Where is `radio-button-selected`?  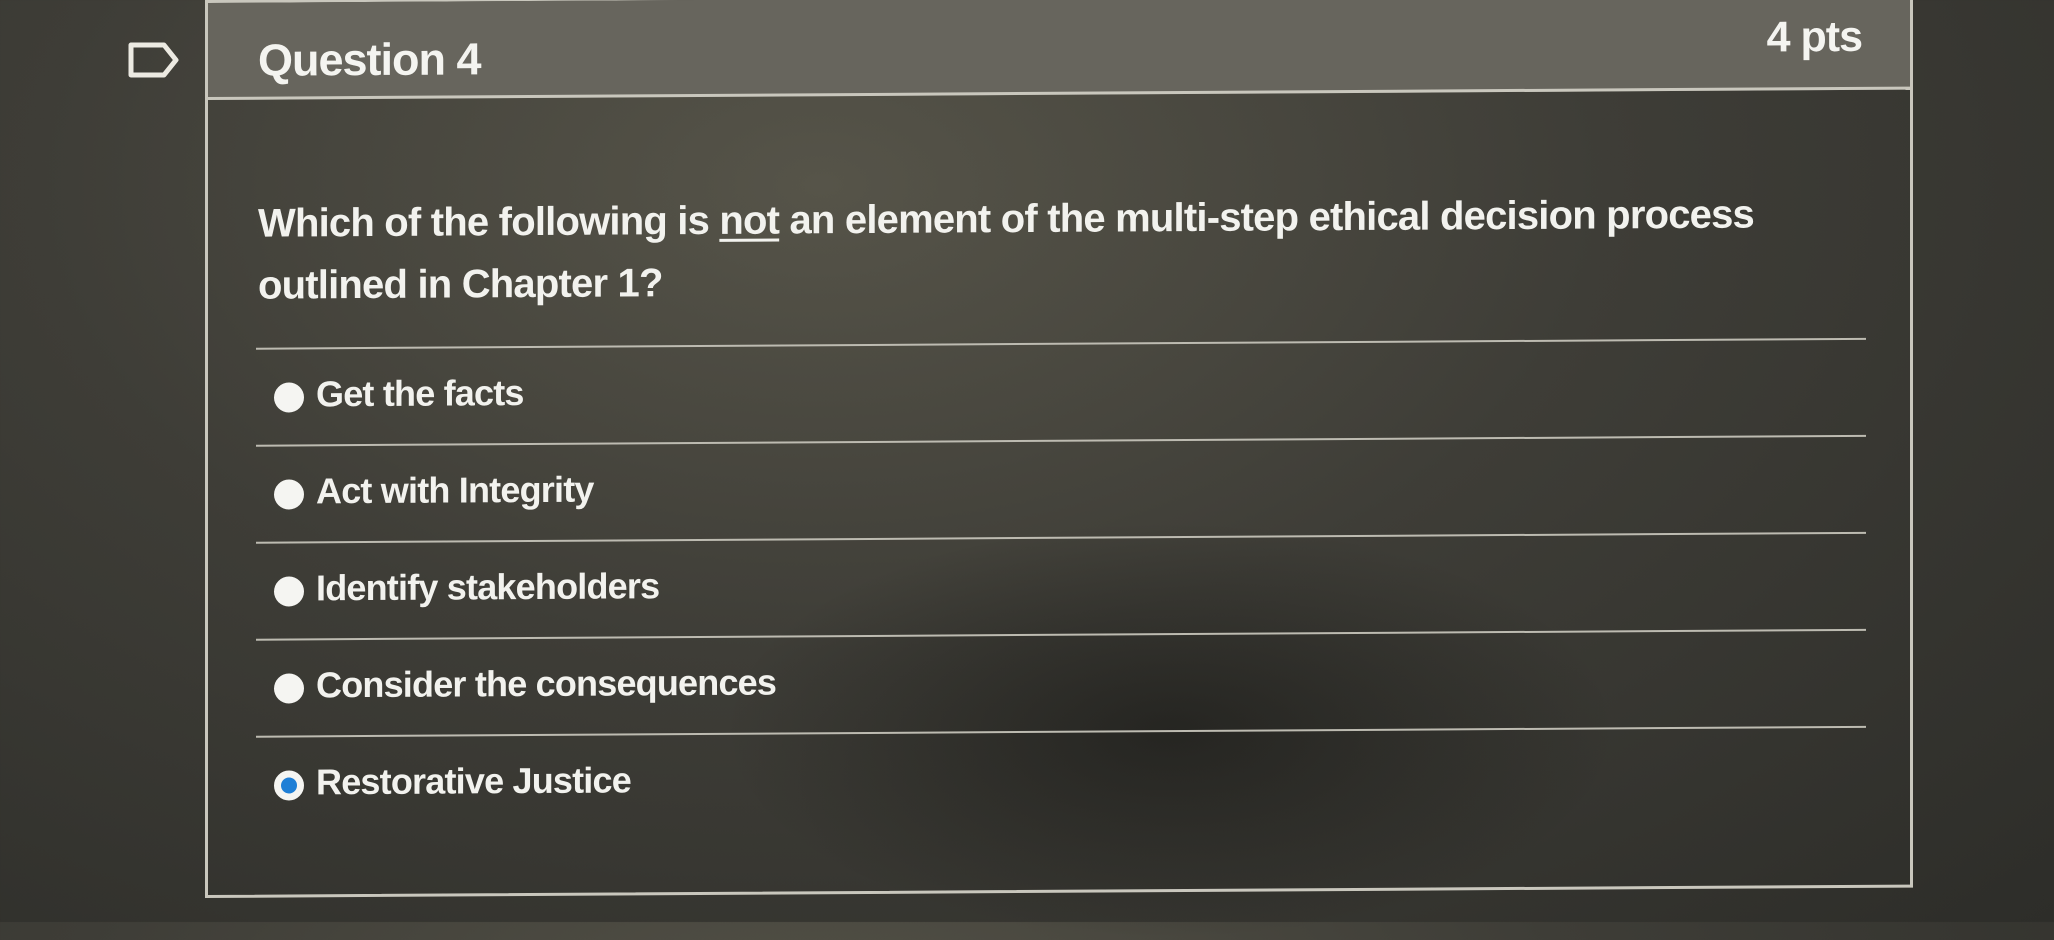
radio-button-selected is located at coordinates (289, 785).